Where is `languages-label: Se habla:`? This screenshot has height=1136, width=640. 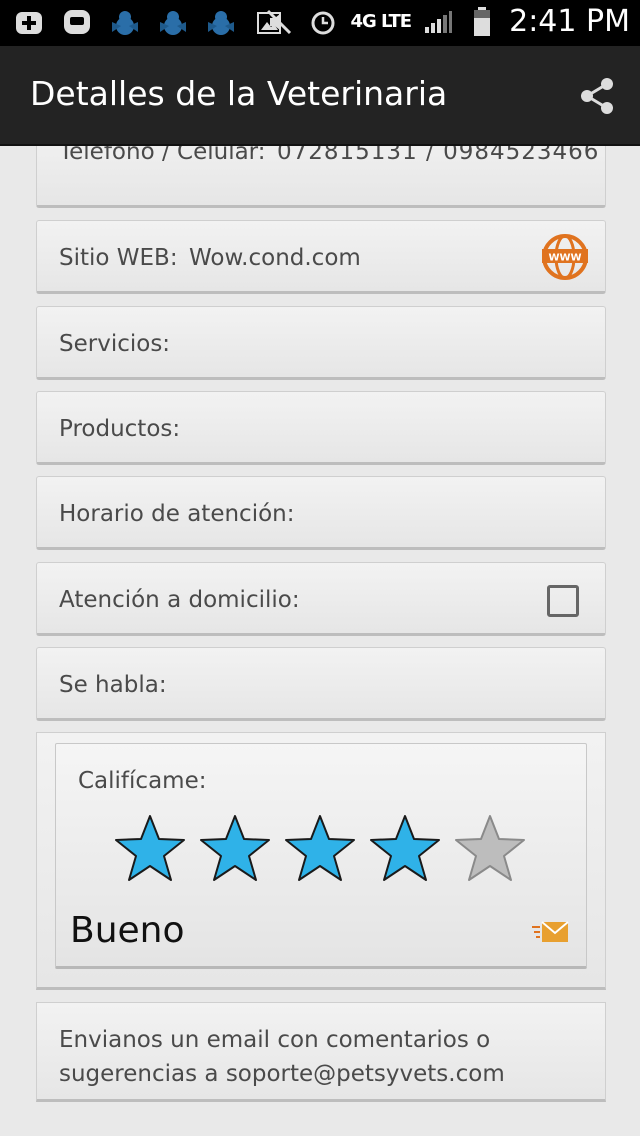 languages-label: Se habla: is located at coordinates (113, 685).